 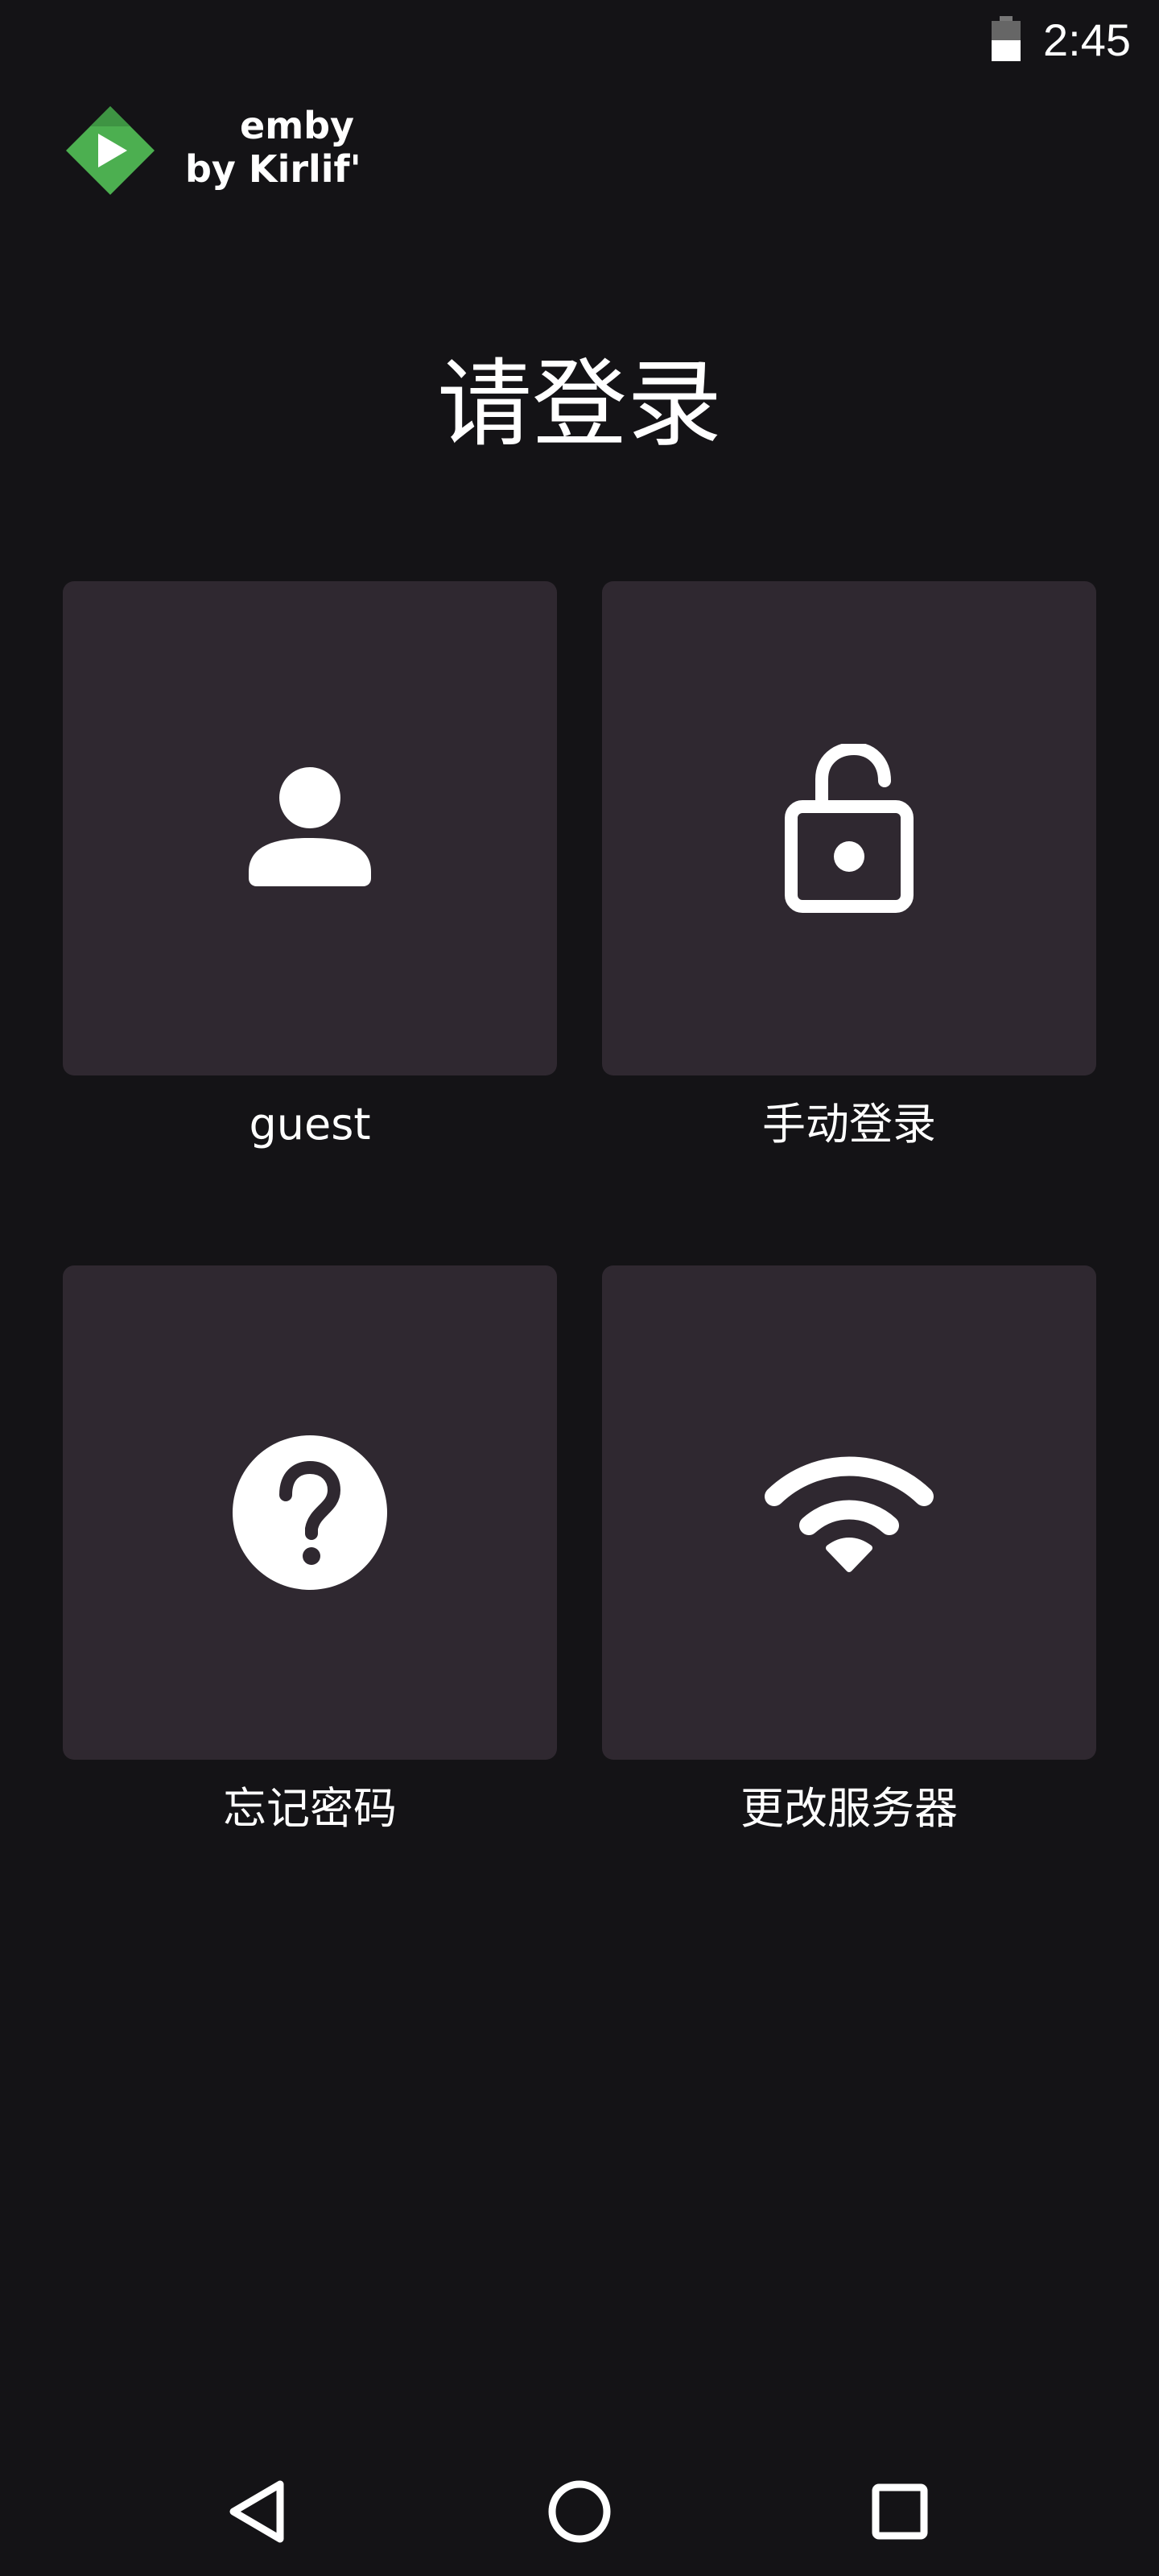 I want to click on back-button, so click(x=259, y=2511).